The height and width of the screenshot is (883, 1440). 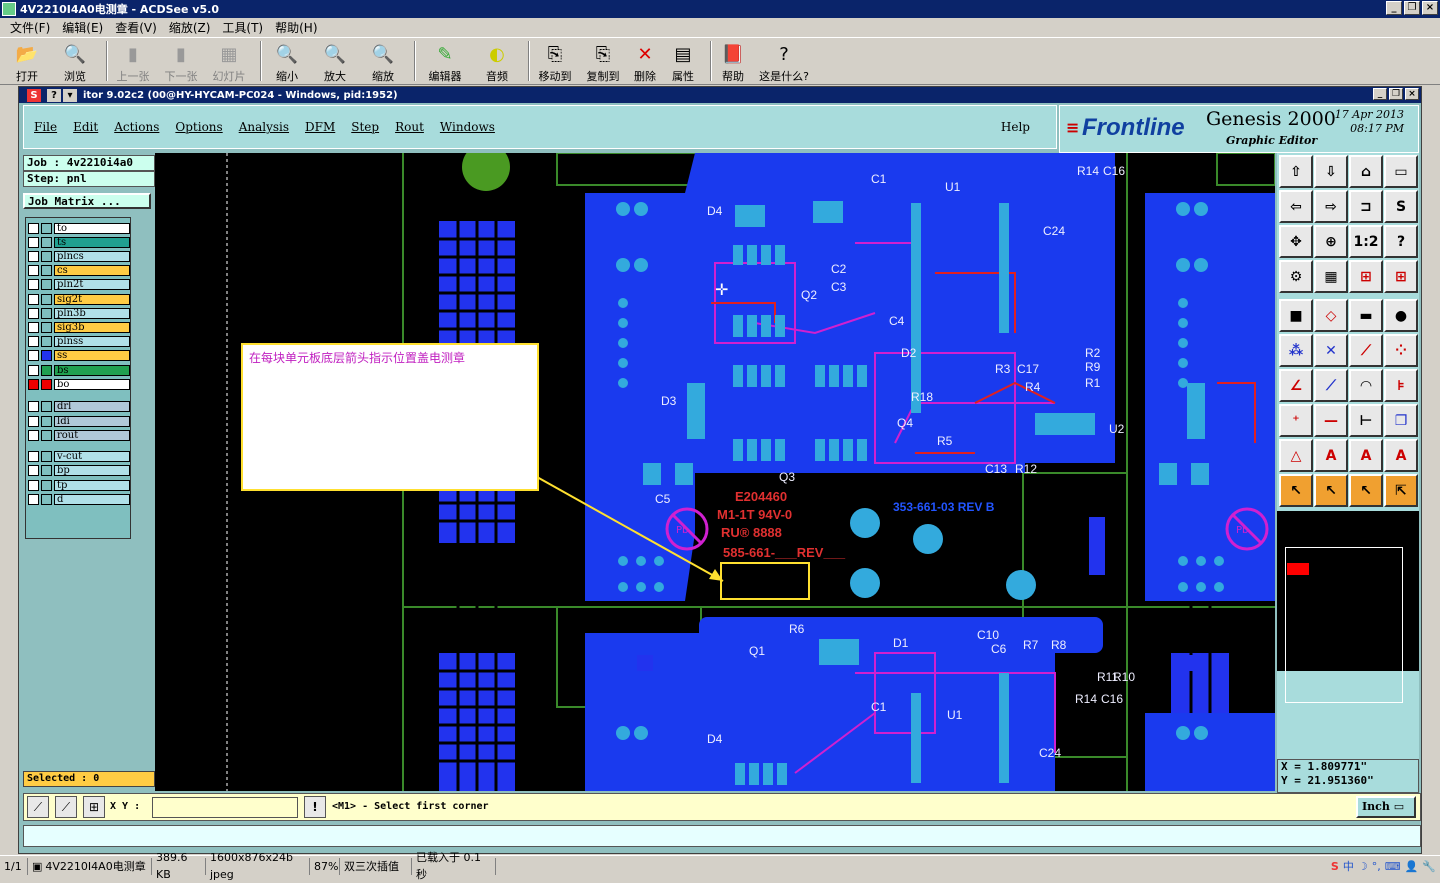 What do you see at coordinates (1331, 171) in the screenshot?
I see `tool-zoom-fit: ⇩` at bounding box center [1331, 171].